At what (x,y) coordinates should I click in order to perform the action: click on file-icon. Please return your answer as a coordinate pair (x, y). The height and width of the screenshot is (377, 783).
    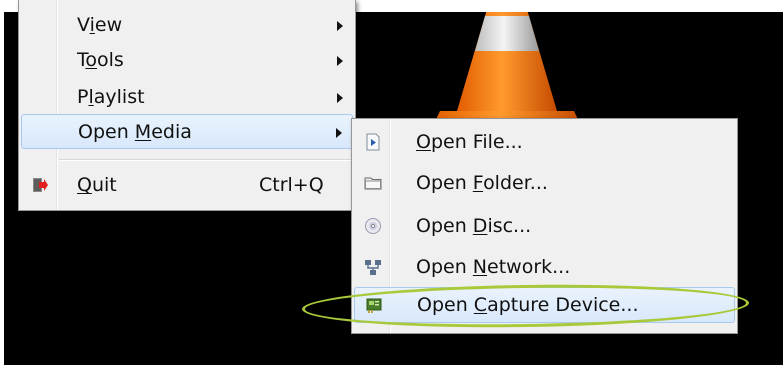
    Looking at the image, I should click on (373, 142).